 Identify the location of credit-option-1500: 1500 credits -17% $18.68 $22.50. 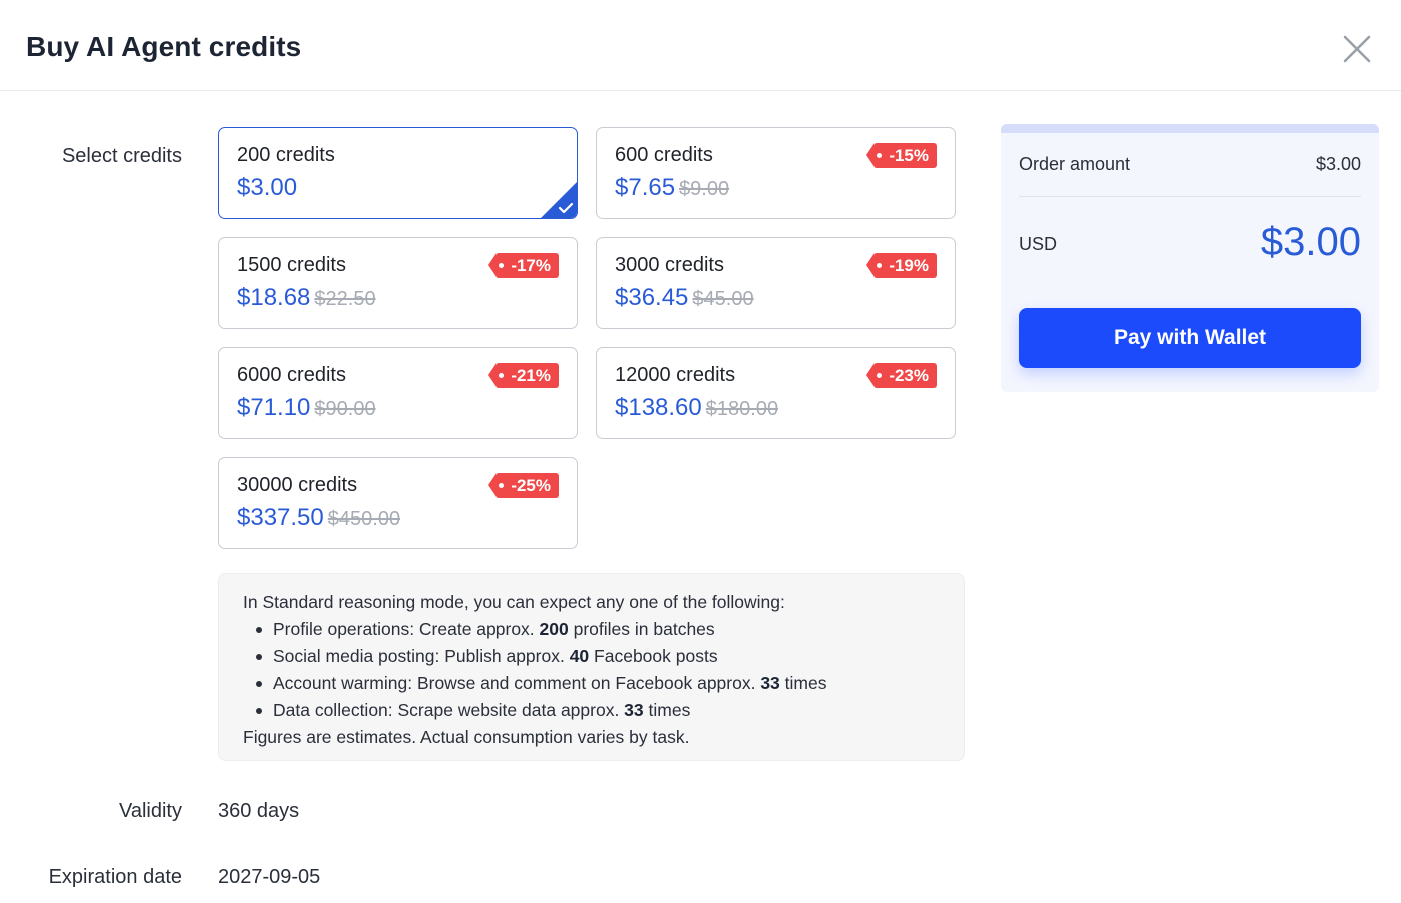
(398, 283).